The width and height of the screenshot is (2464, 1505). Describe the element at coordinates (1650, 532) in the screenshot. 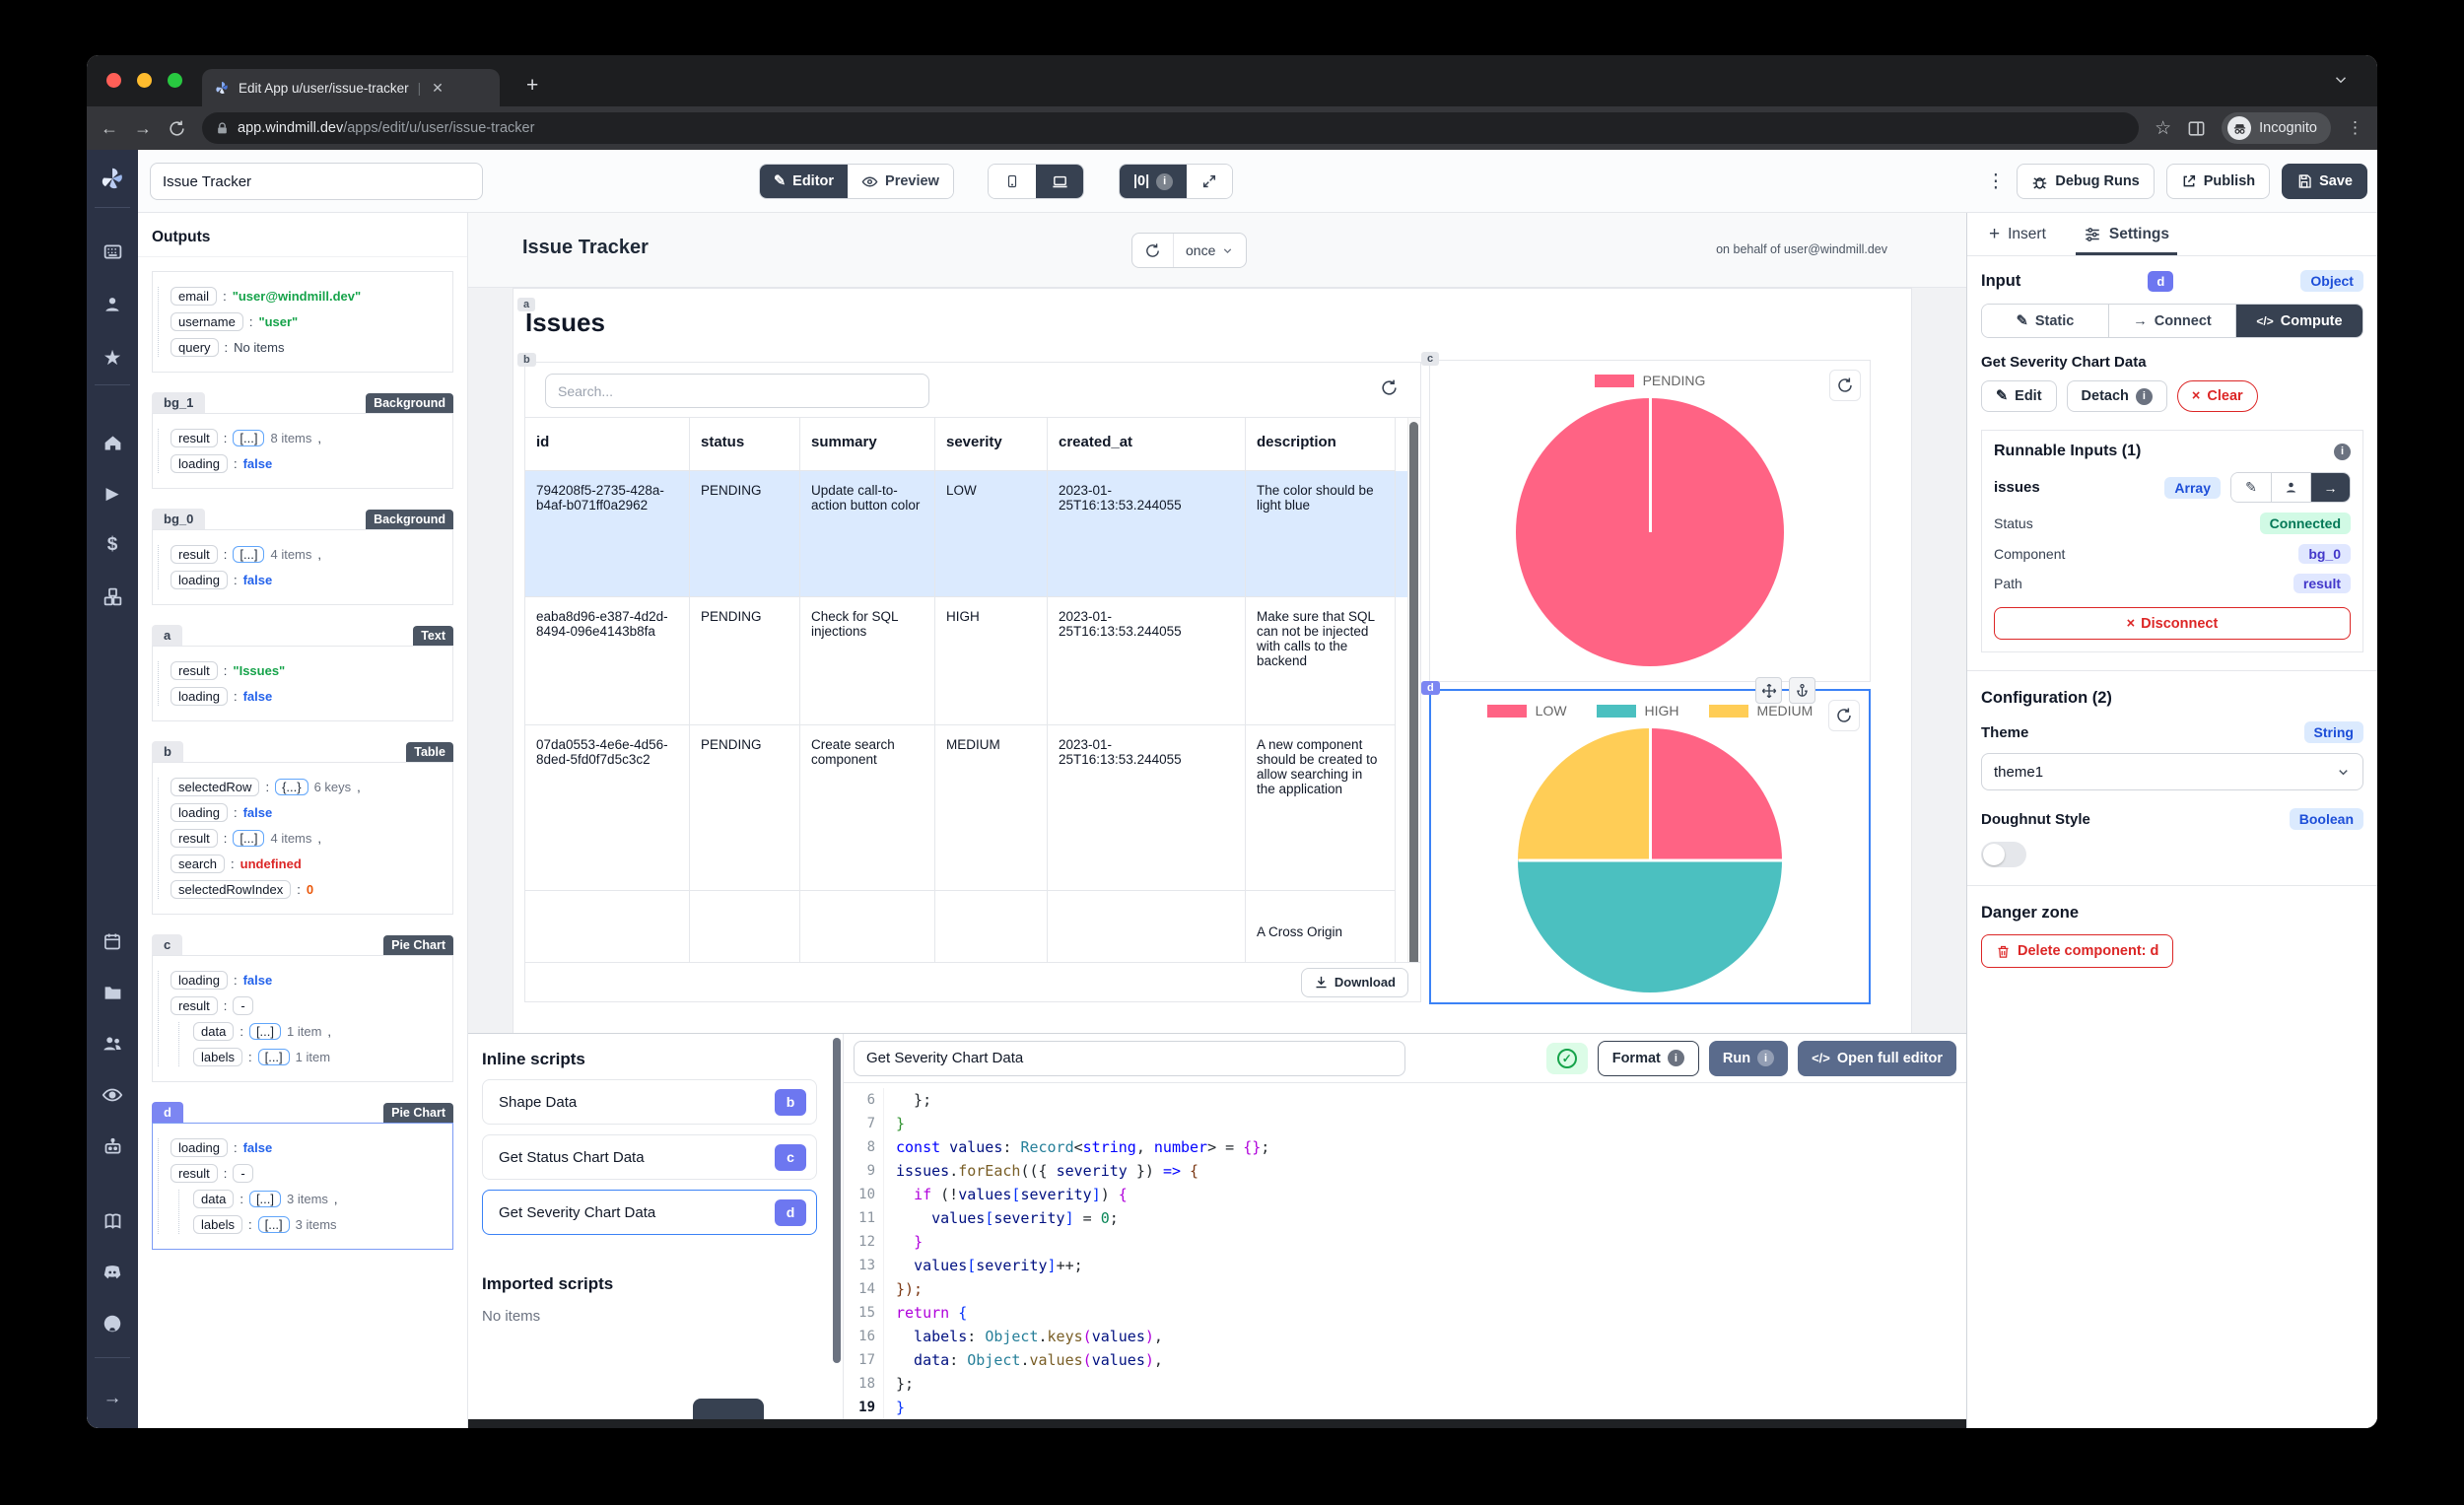

I see `pie-chart` at that location.